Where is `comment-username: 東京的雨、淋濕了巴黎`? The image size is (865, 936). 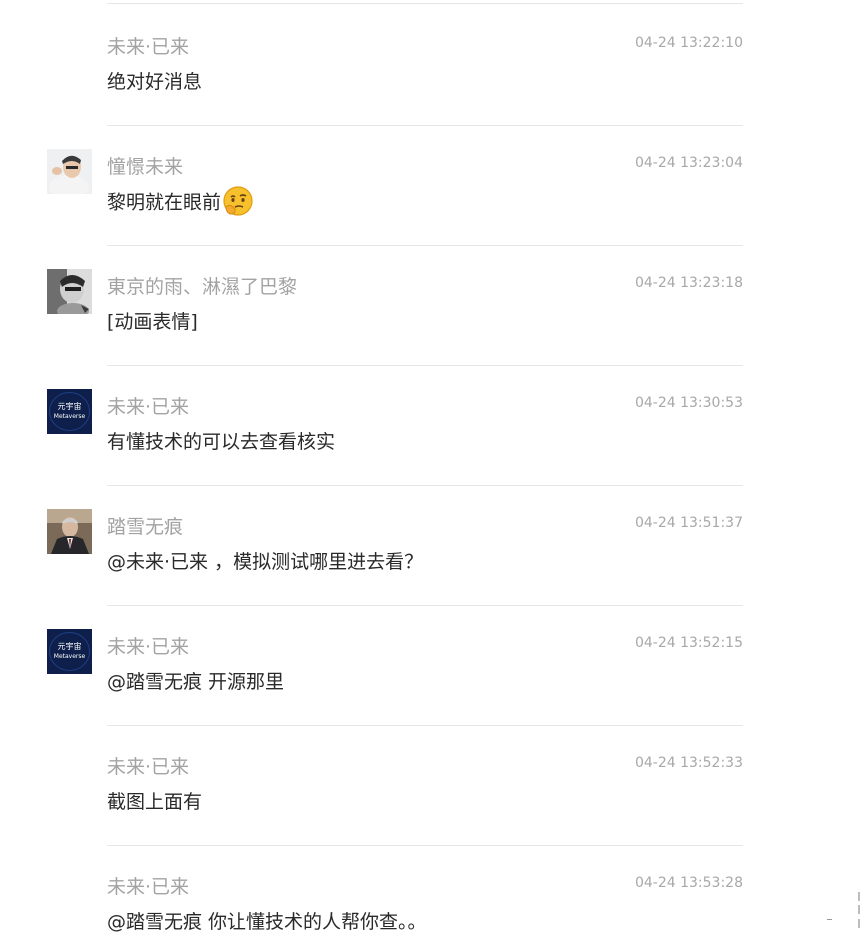
comment-username: 東京的雨、淋濕了巴黎 is located at coordinates (202, 287).